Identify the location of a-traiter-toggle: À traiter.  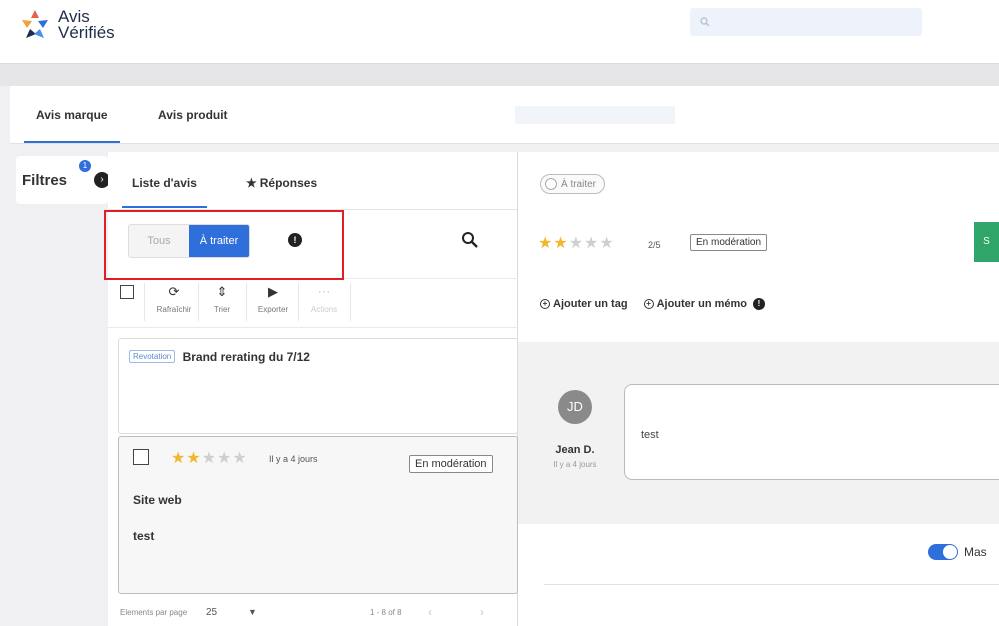
(573, 184).